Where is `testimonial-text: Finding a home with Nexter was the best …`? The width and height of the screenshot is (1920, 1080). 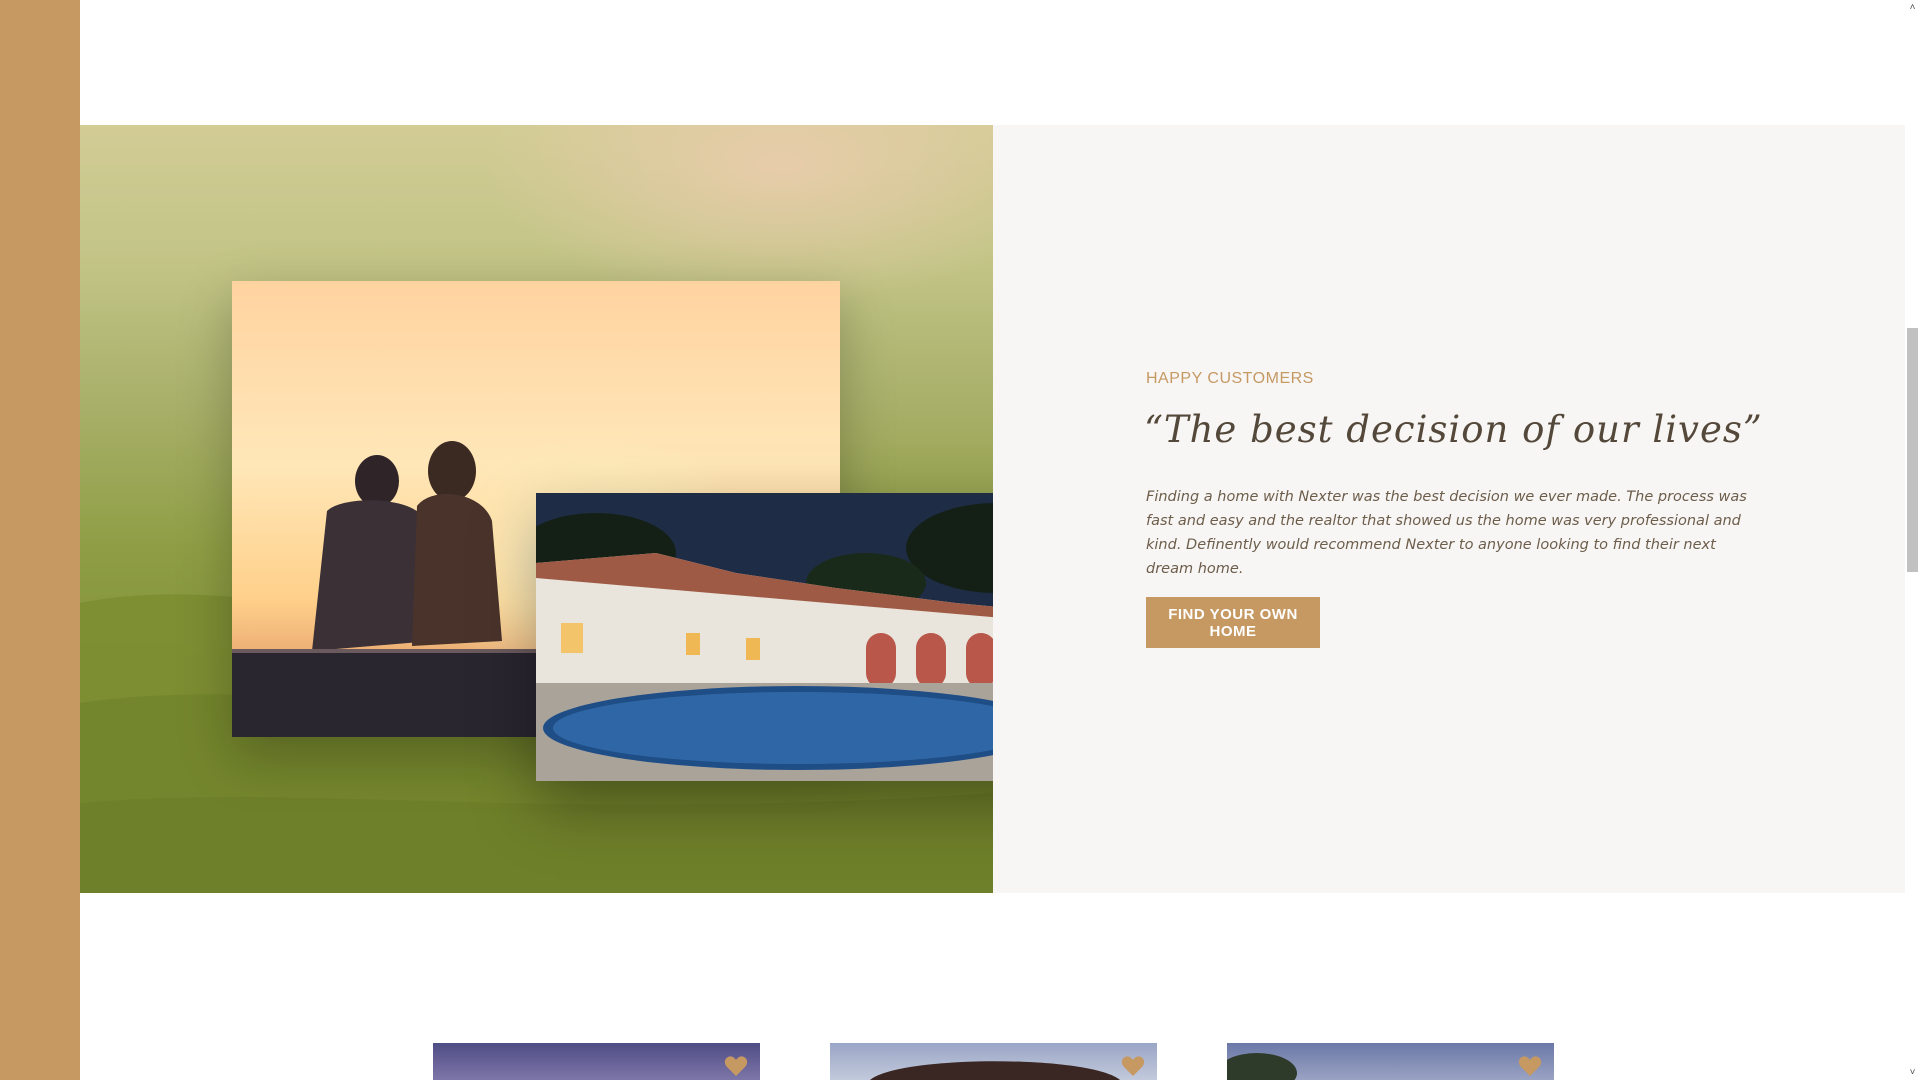
testimonial-text: Finding a home with Nexter was the best … is located at coordinates (1446, 533).